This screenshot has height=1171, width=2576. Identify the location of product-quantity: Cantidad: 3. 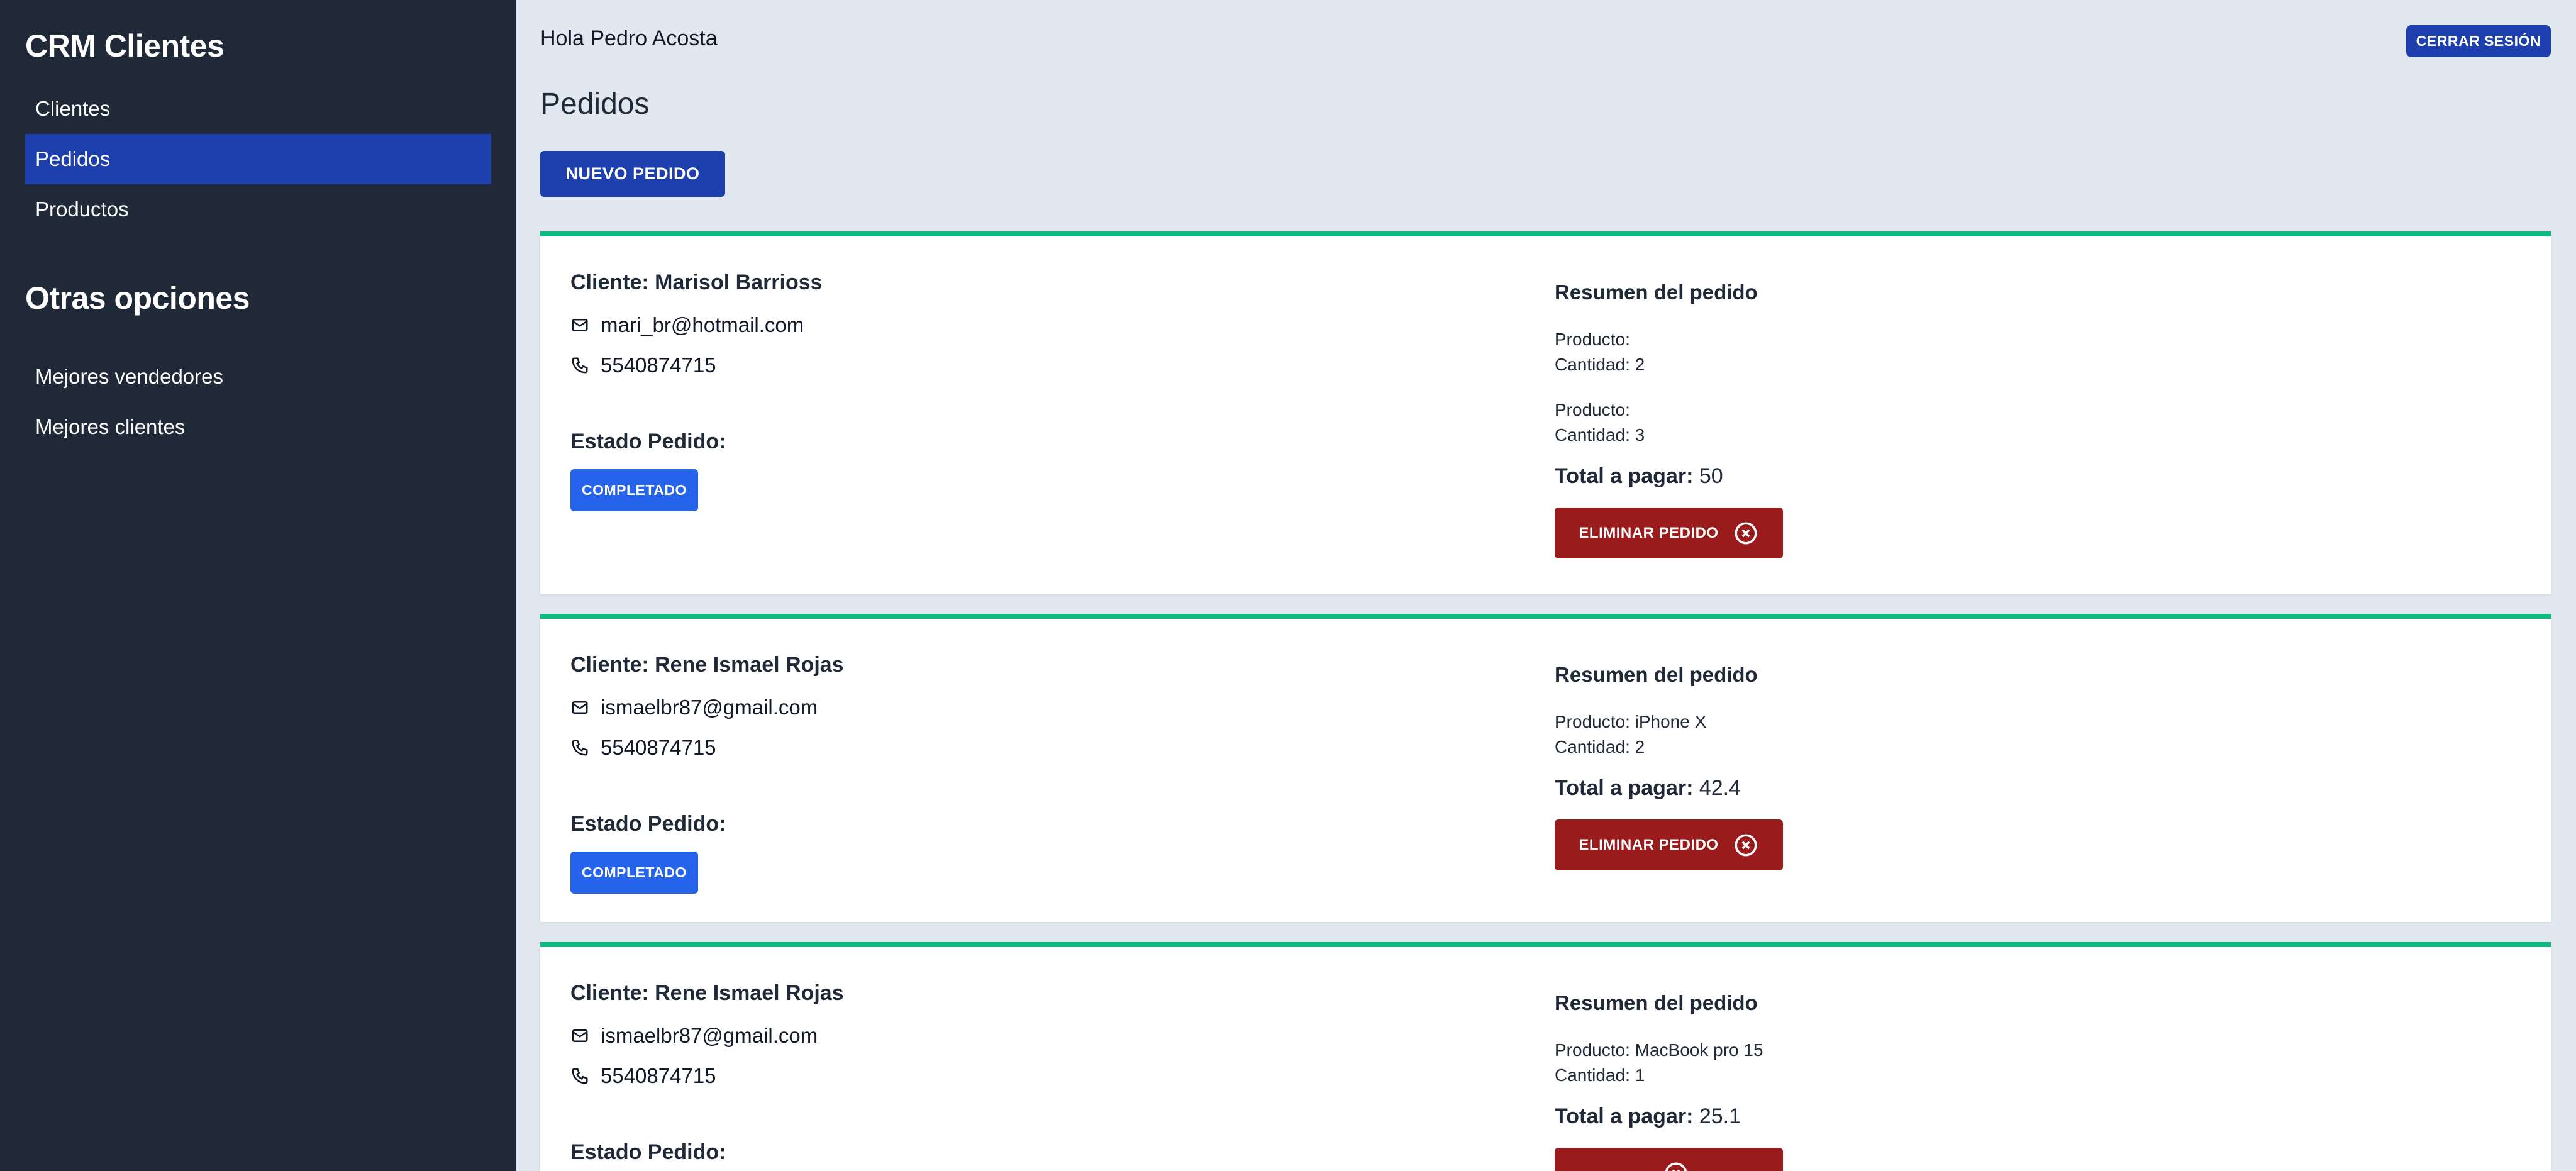
(1600, 435).